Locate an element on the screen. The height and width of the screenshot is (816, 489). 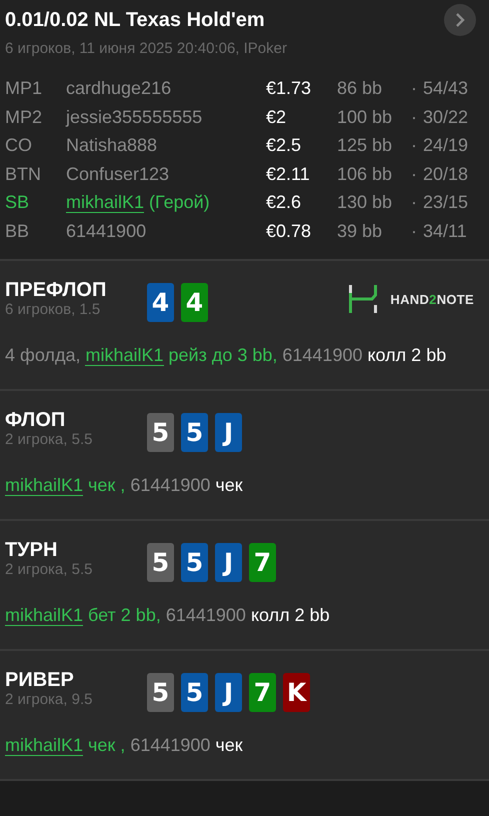
player-name: Natisha888 is located at coordinates (112, 145).